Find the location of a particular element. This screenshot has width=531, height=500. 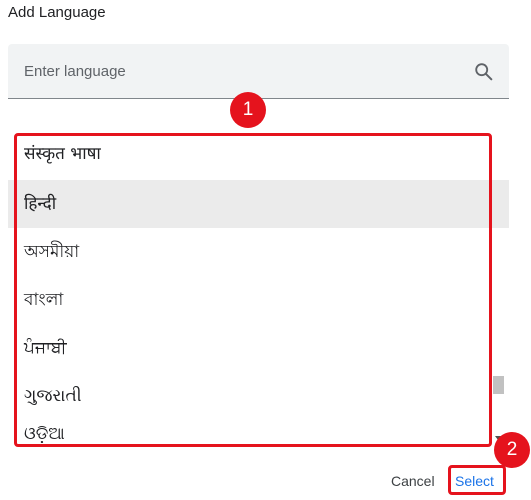

search-input is located at coordinates (234, 71).